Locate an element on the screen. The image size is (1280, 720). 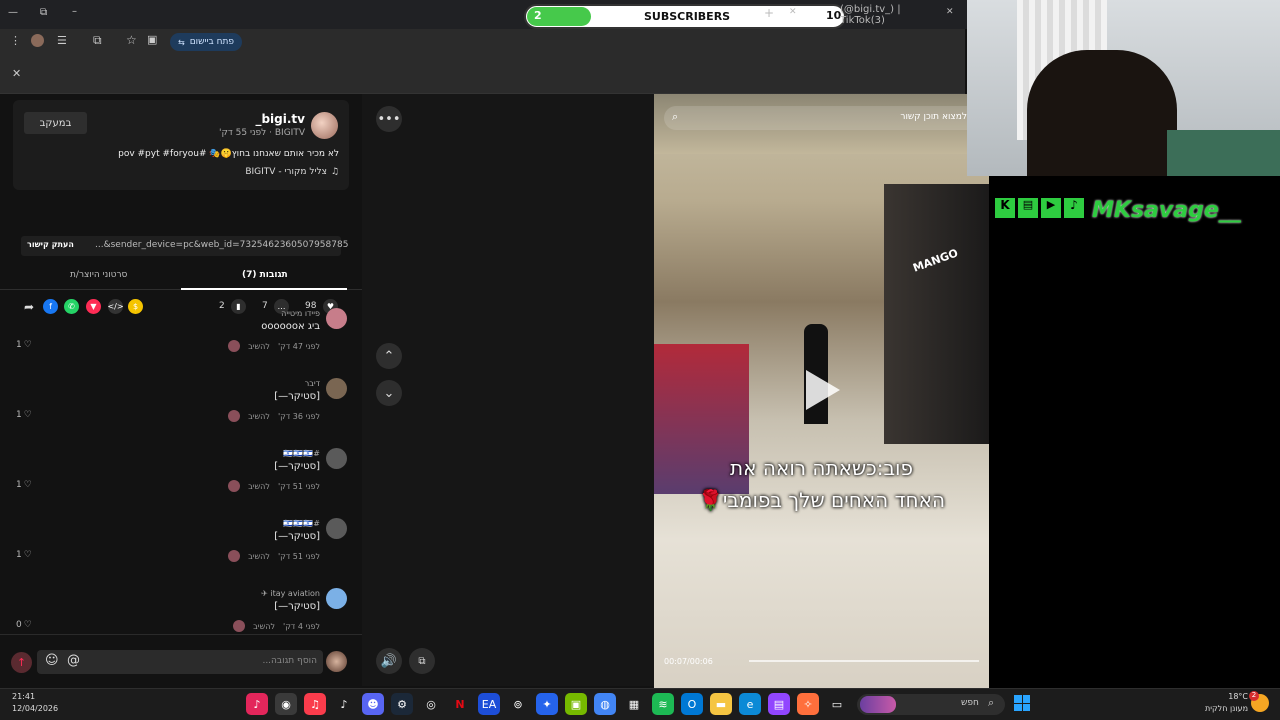
tab-creator-videos: סרטוני היוצר/ת is located at coordinates (98, 275).